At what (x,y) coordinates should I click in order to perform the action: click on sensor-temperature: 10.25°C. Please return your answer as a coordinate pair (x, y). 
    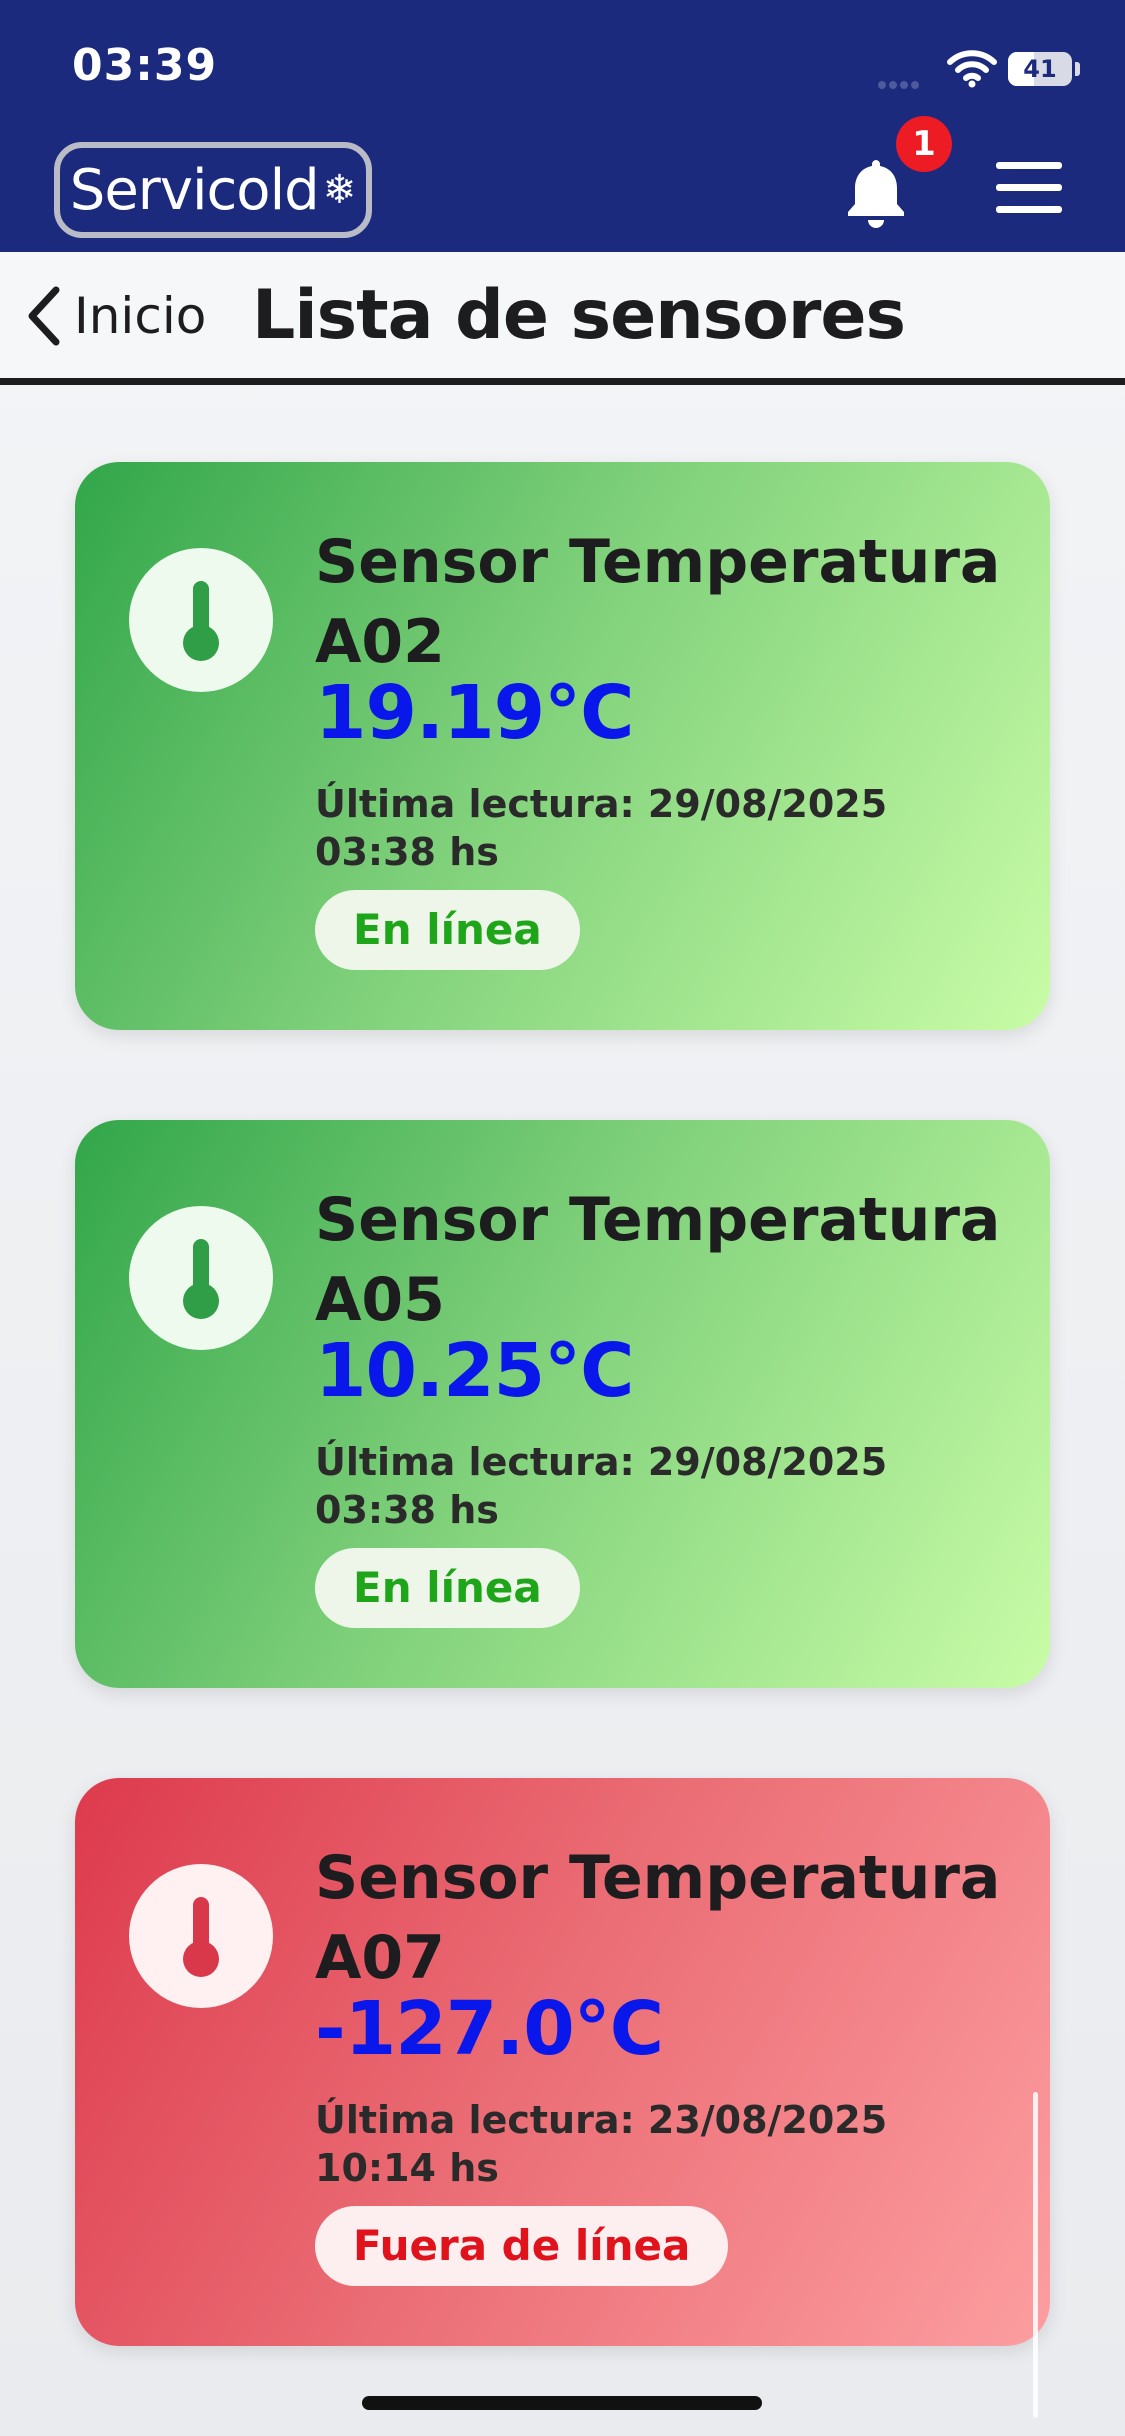
    Looking at the image, I should click on (474, 1371).